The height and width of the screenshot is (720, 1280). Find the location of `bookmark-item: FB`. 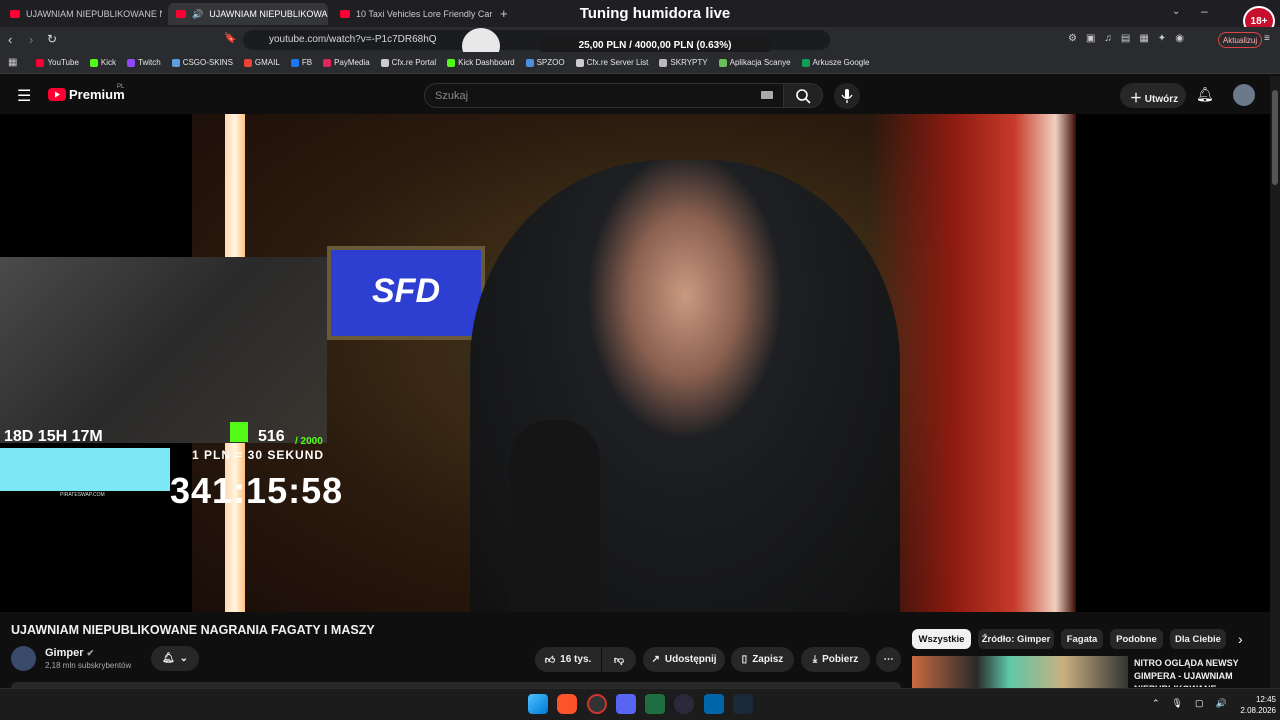

bookmark-item: FB is located at coordinates (301, 62).